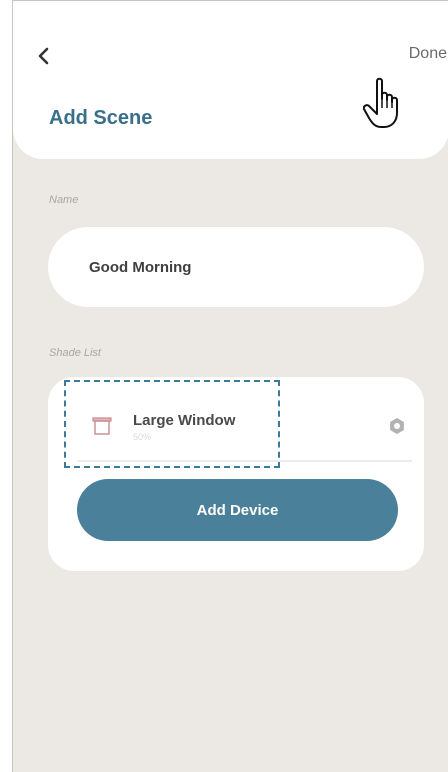  I want to click on add-device-button: Add Device, so click(237, 510).